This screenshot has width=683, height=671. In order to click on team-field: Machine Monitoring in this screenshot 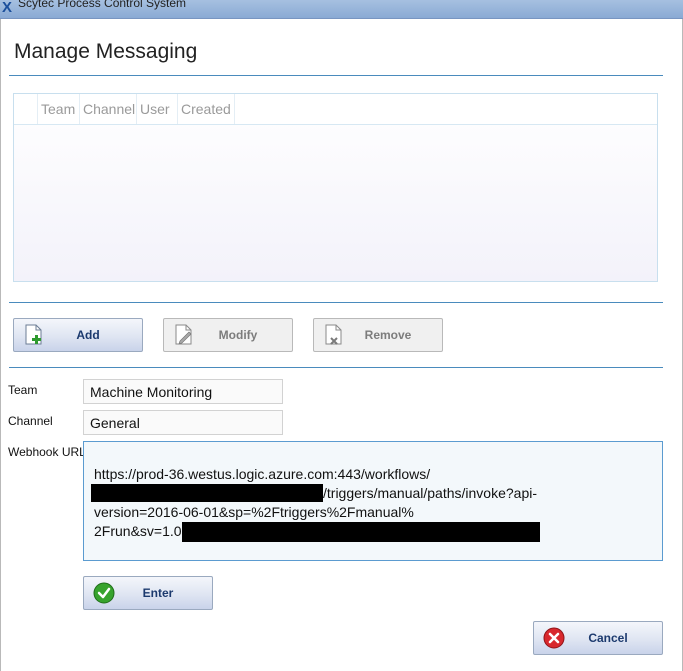, I will do `click(183, 391)`.